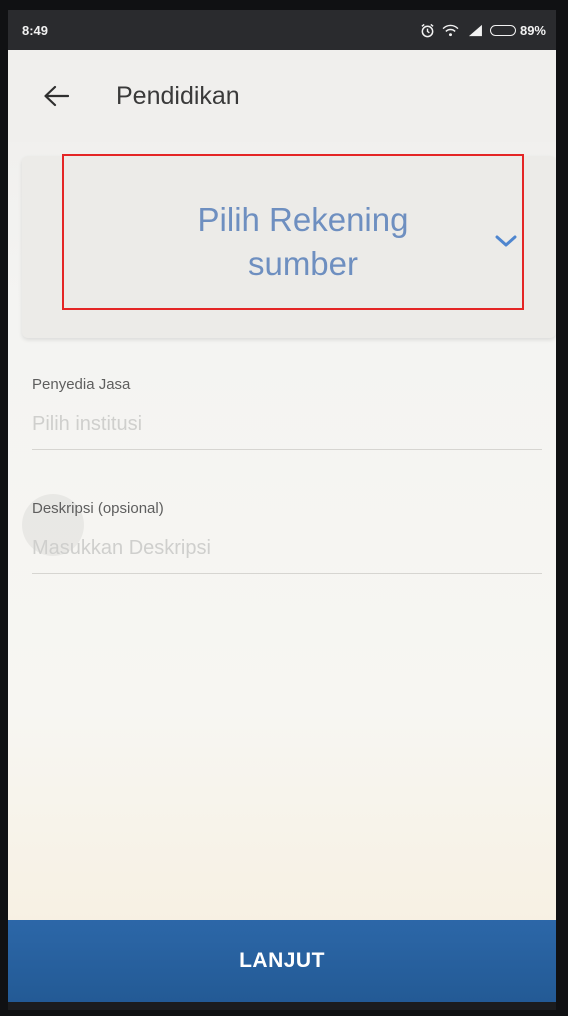  Describe the element at coordinates (502, 30) in the screenshot. I see `battery-icon` at that location.